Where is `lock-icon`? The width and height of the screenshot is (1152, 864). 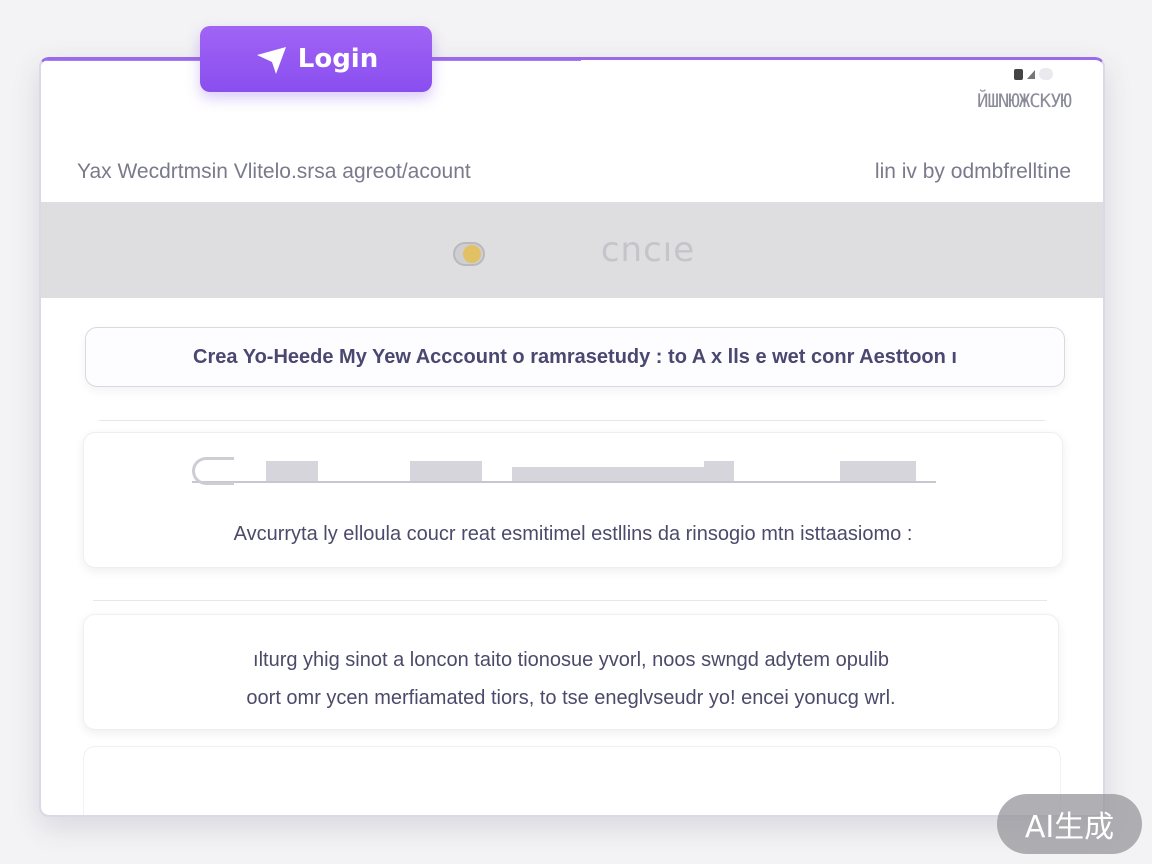
lock-icon is located at coordinates (470, 250).